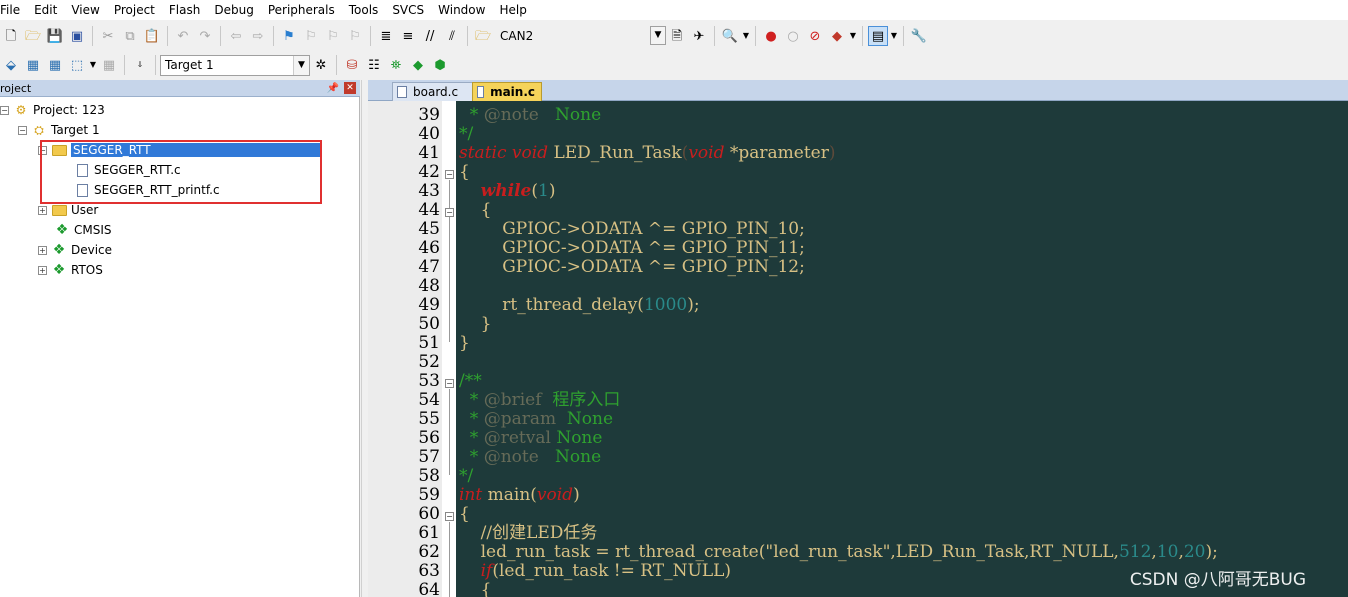 The height and width of the screenshot is (597, 1348). I want to click on pin-icon: 📌, so click(333, 88).